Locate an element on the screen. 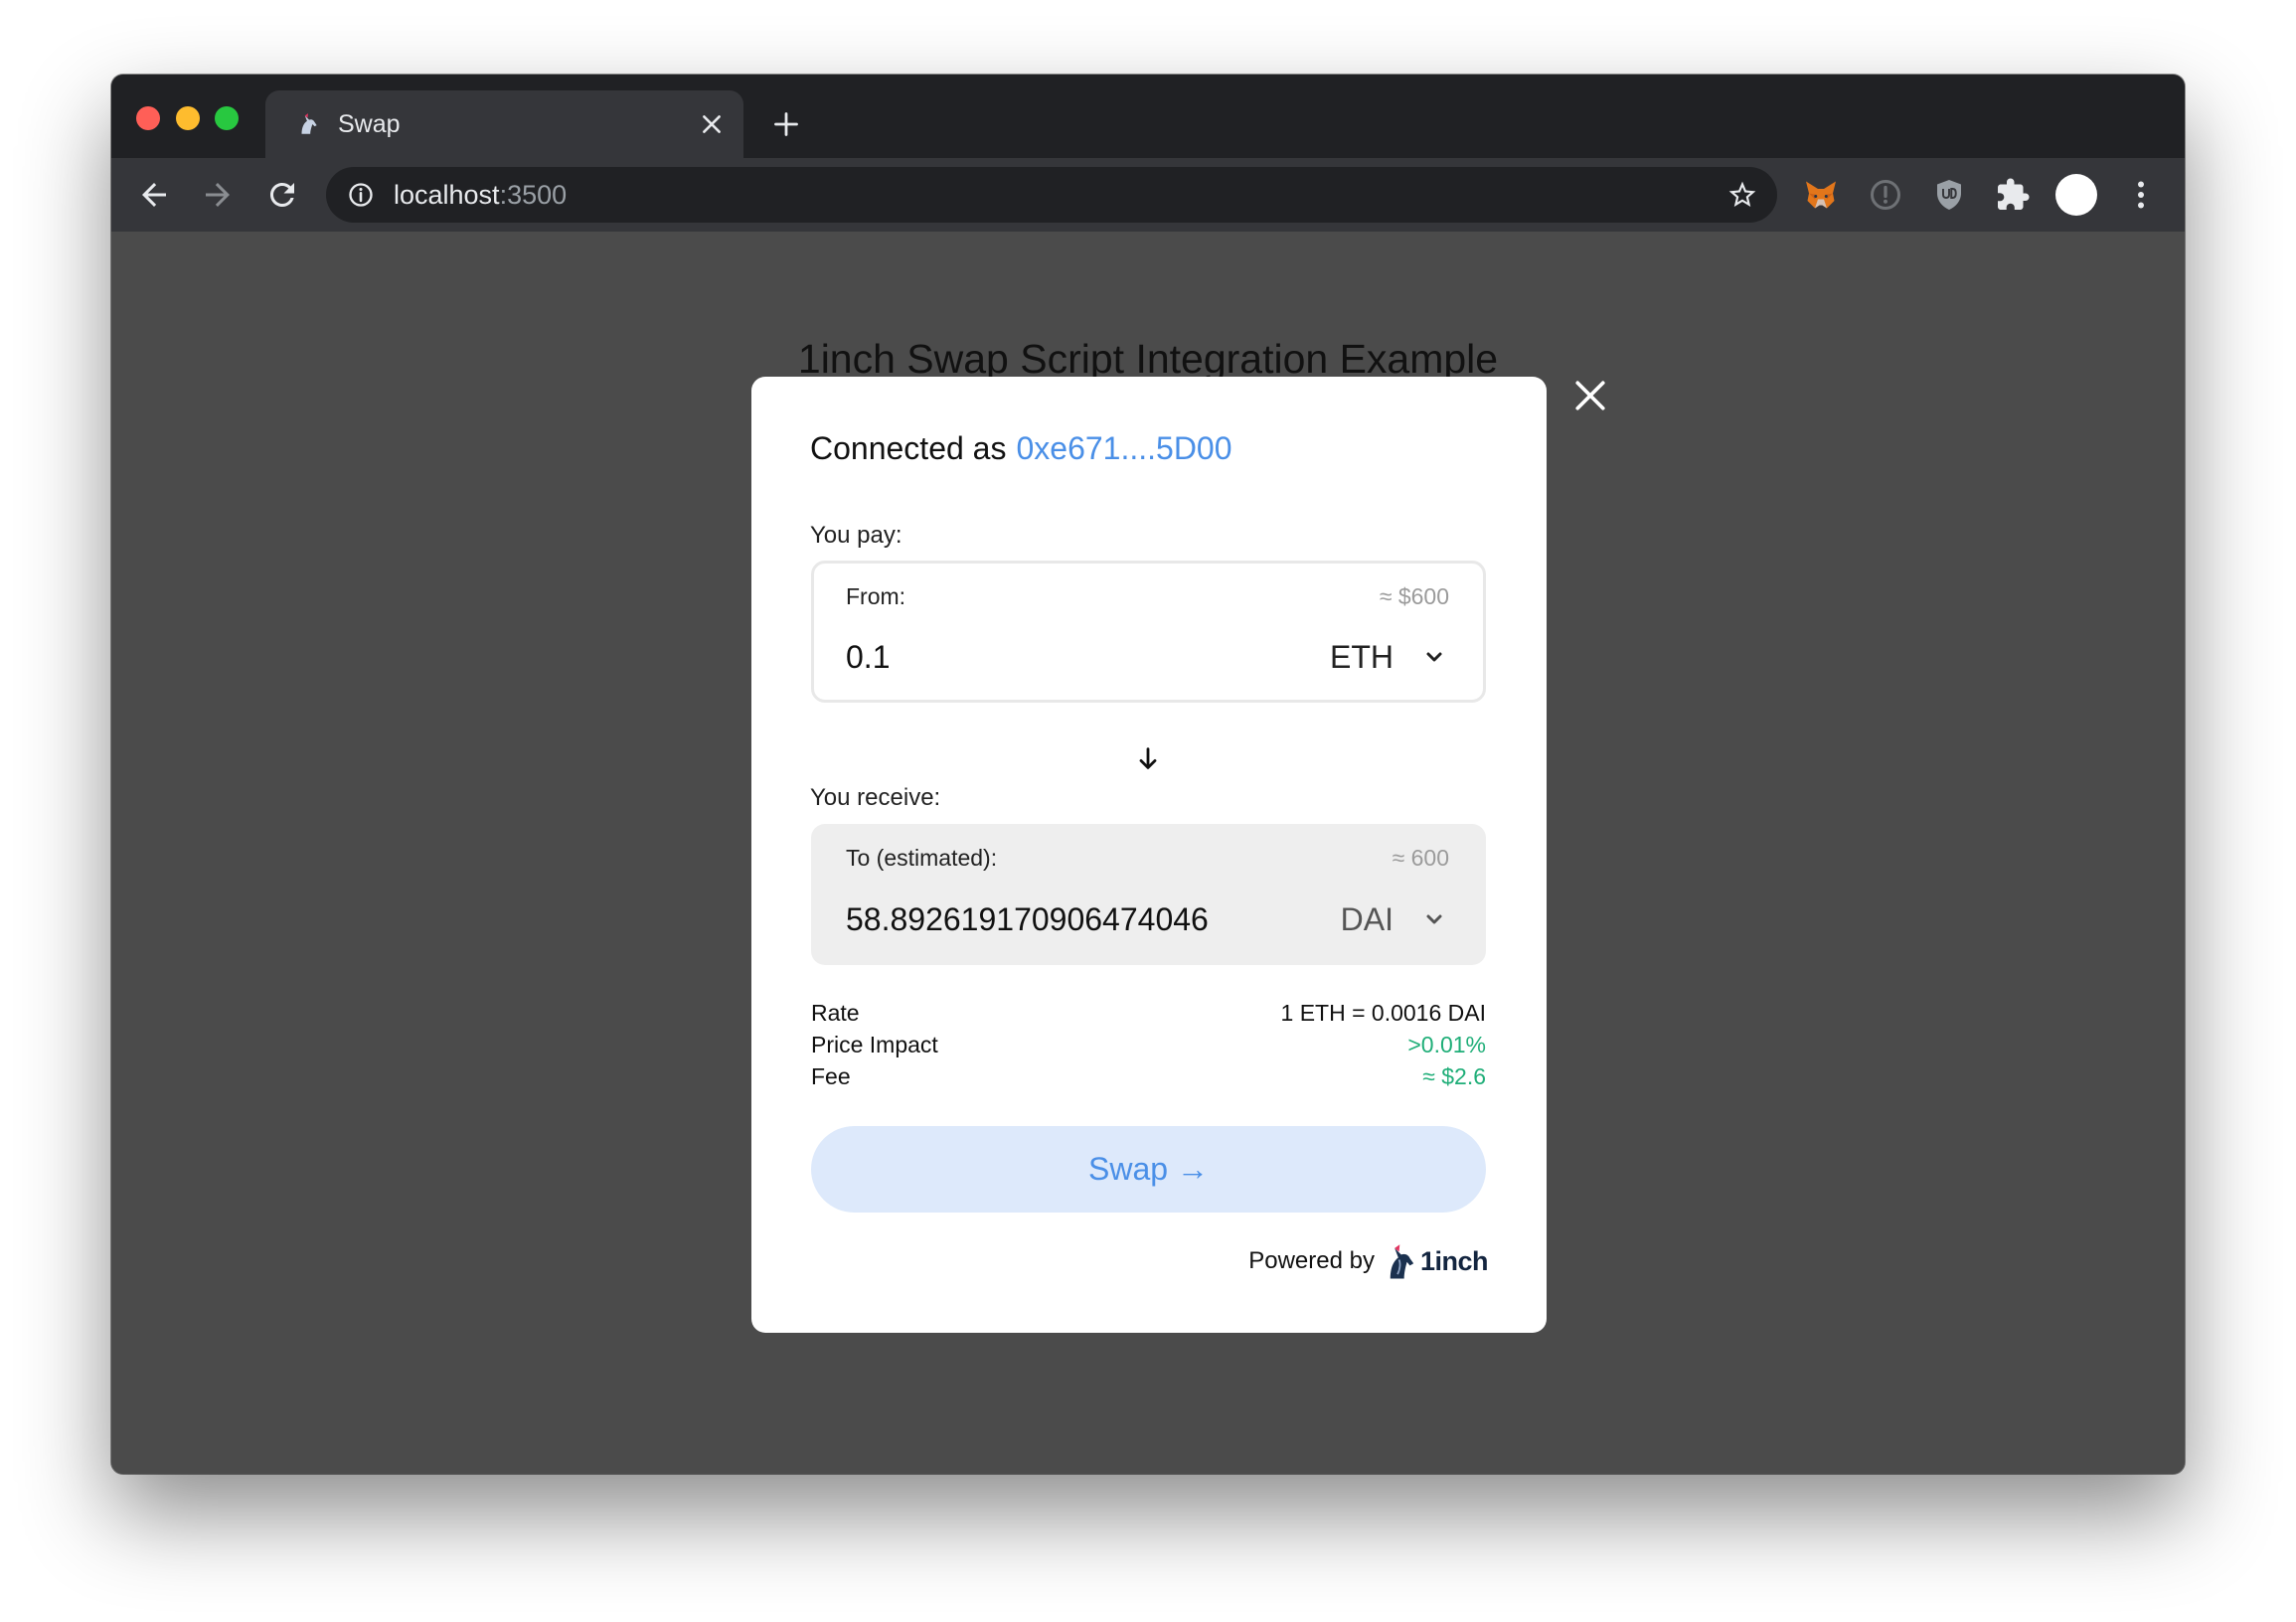 This screenshot has height=1622, width=2296. detail-label: Fee is located at coordinates (831, 1076).